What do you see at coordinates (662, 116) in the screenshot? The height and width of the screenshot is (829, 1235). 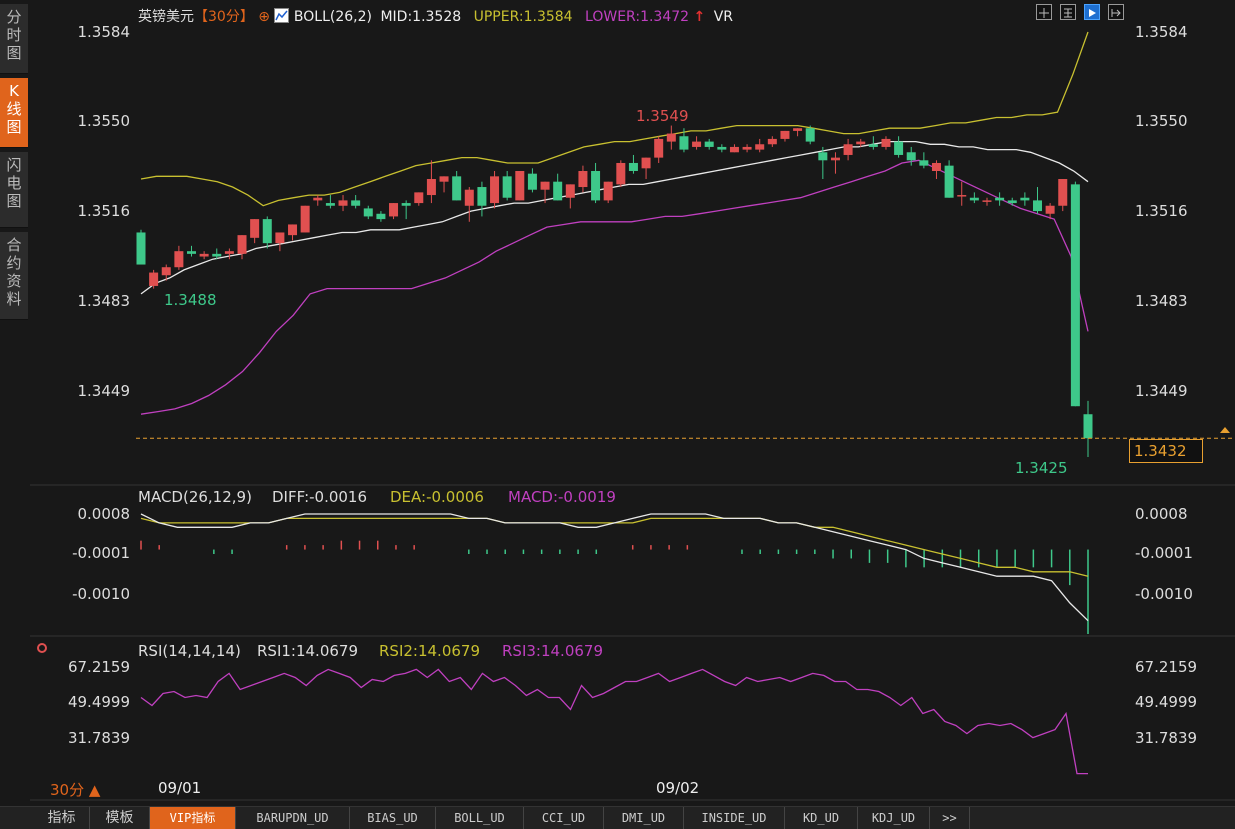 I see `high-annotation: 1.3549` at bounding box center [662, 116].